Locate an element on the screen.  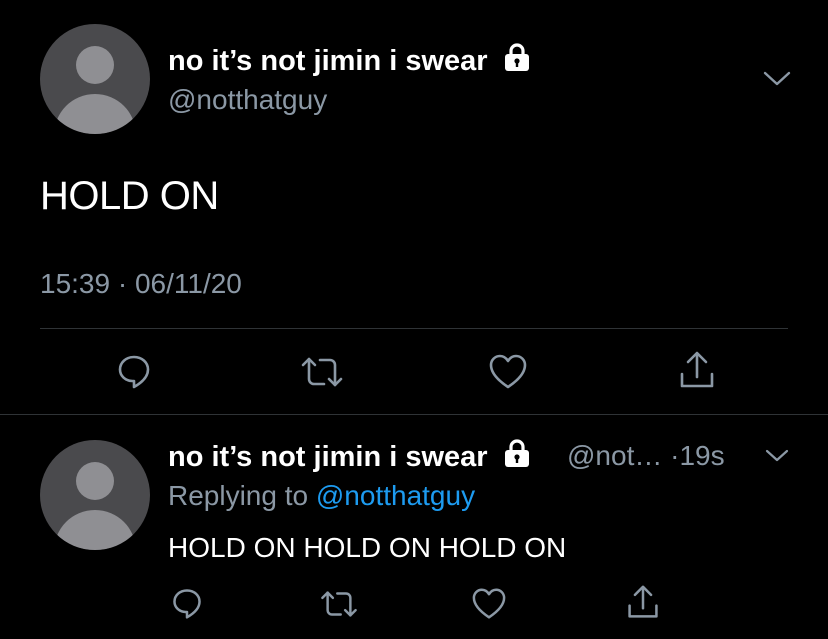
divider is located at coordinates (414, 328).